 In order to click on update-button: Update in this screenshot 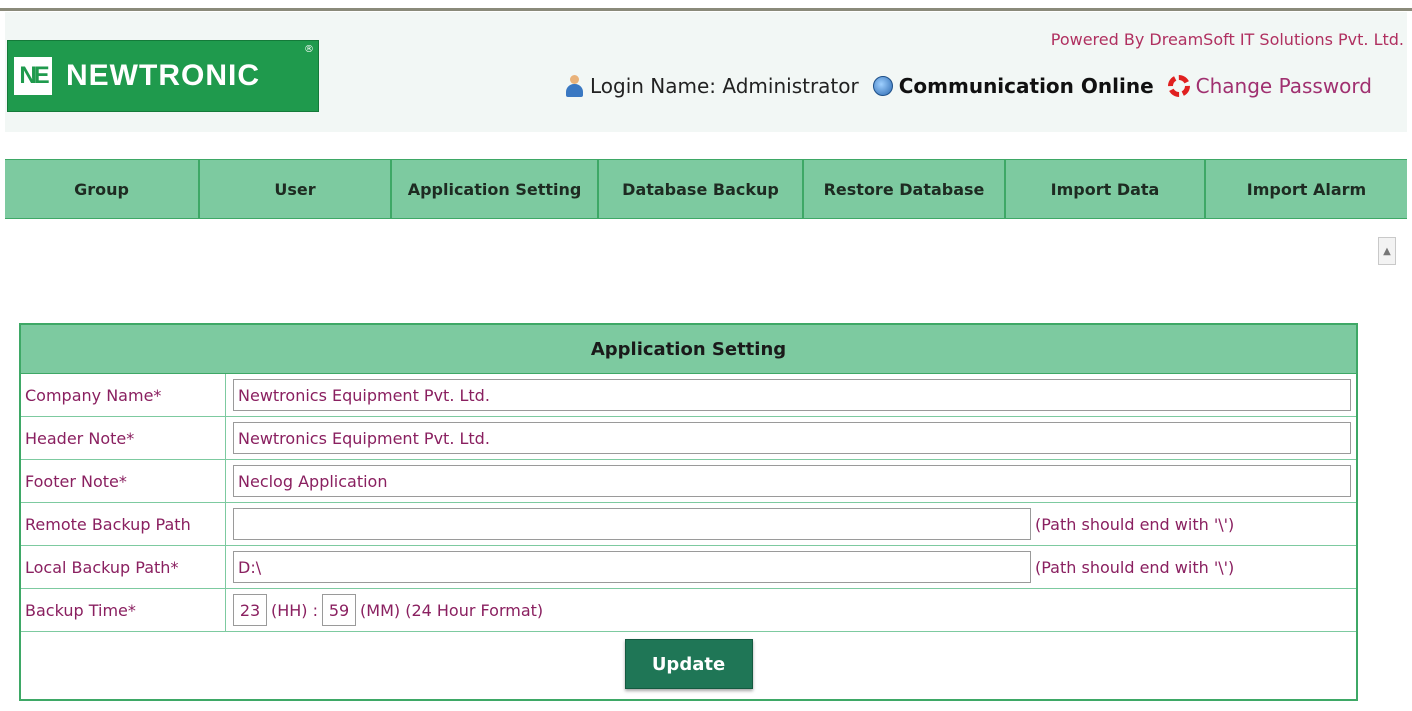, I will do `click(688, 664)`.